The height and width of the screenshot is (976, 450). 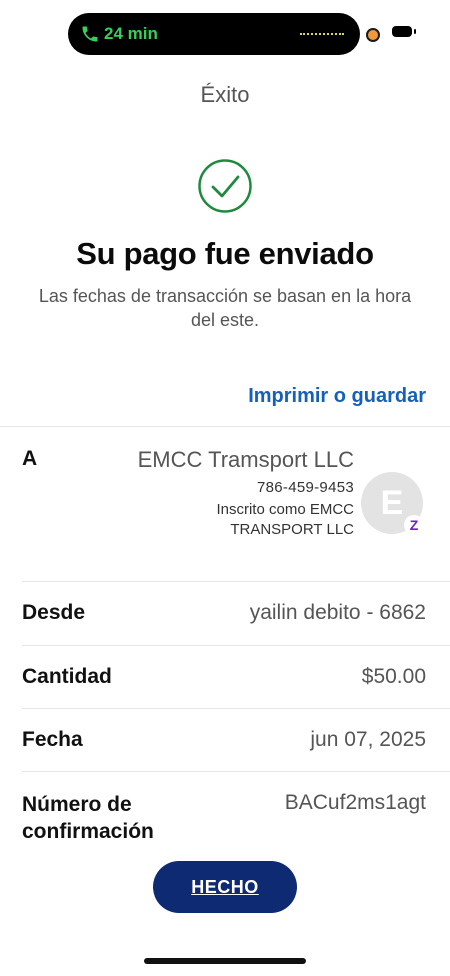 What do you see at coordinates (225, 186) in the screenshot?
I see `success-check-icon` at bounding box center [225, 186].